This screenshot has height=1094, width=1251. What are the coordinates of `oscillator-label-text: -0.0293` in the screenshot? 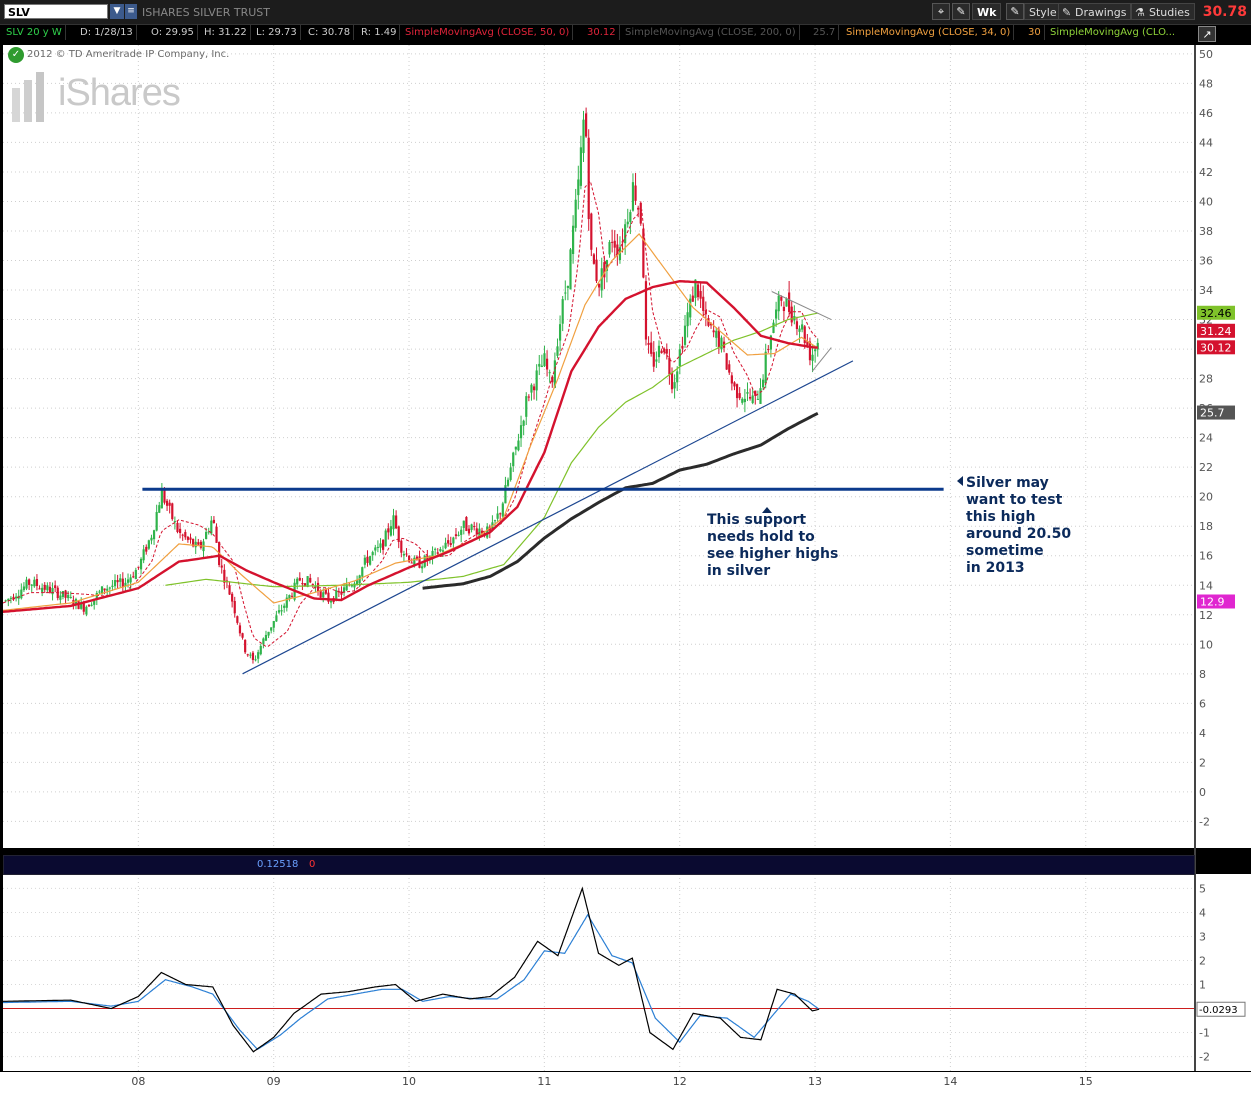 It's located at (1218, 1010).